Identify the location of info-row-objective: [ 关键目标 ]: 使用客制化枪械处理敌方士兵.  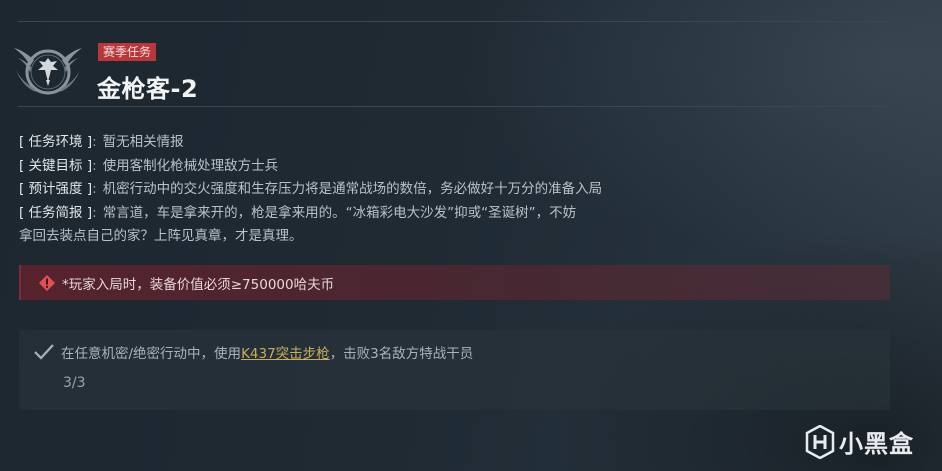
(379, 167).